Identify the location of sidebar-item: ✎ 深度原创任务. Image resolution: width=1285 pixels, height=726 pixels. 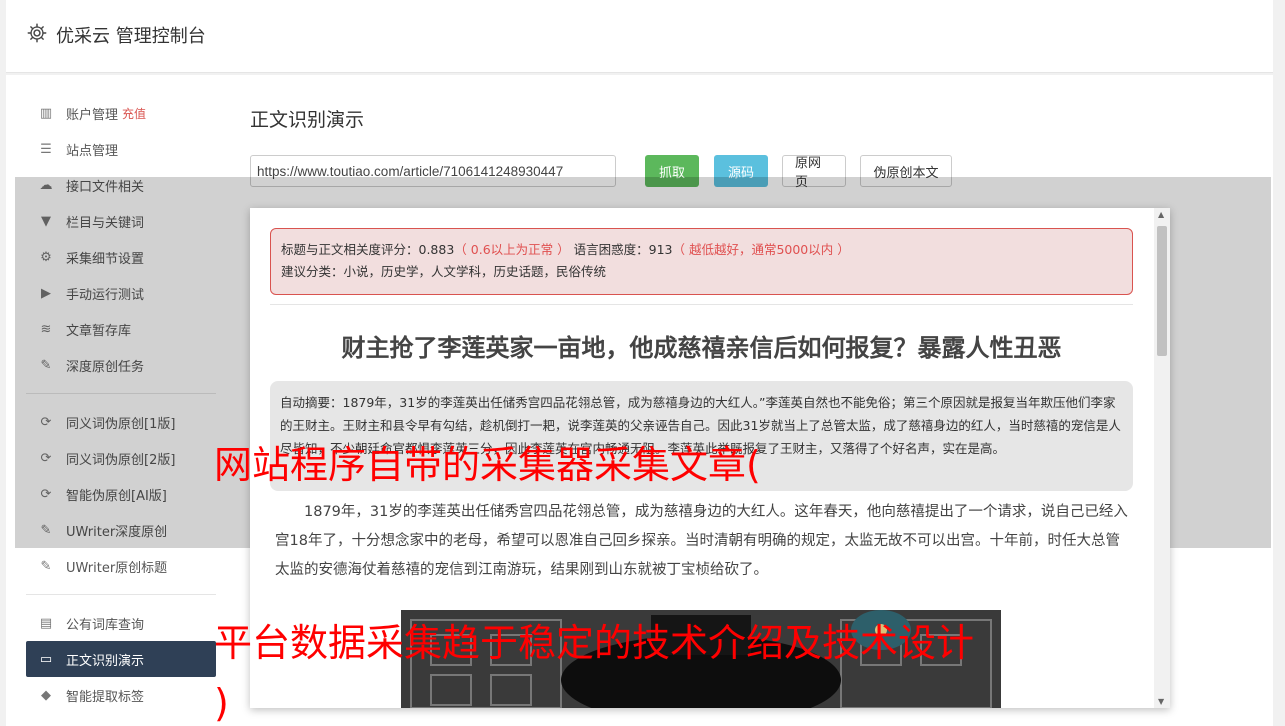
(121, 365).